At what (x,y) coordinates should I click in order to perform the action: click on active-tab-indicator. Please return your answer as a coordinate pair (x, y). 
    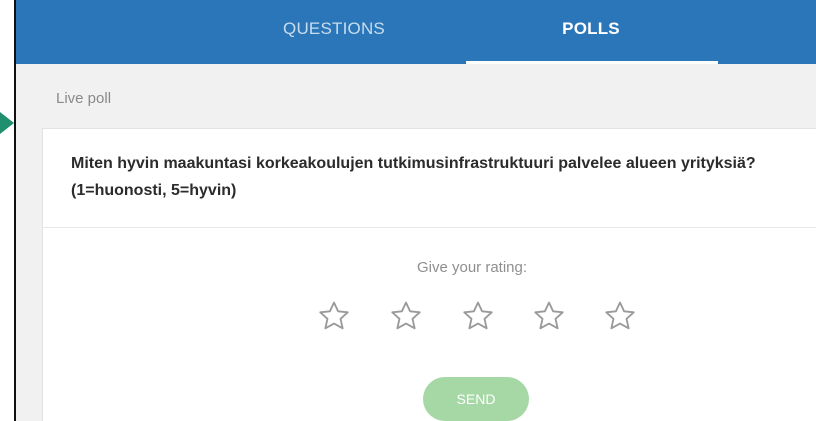
    Looking at the image, I should click on (592, 62).